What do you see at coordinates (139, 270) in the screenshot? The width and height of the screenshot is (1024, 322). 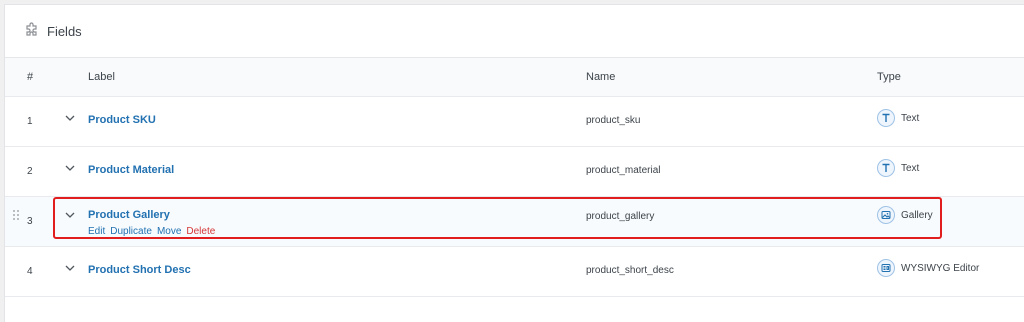 I see `field-label-link: Product Short Desc` at bounding box center [139, 270].